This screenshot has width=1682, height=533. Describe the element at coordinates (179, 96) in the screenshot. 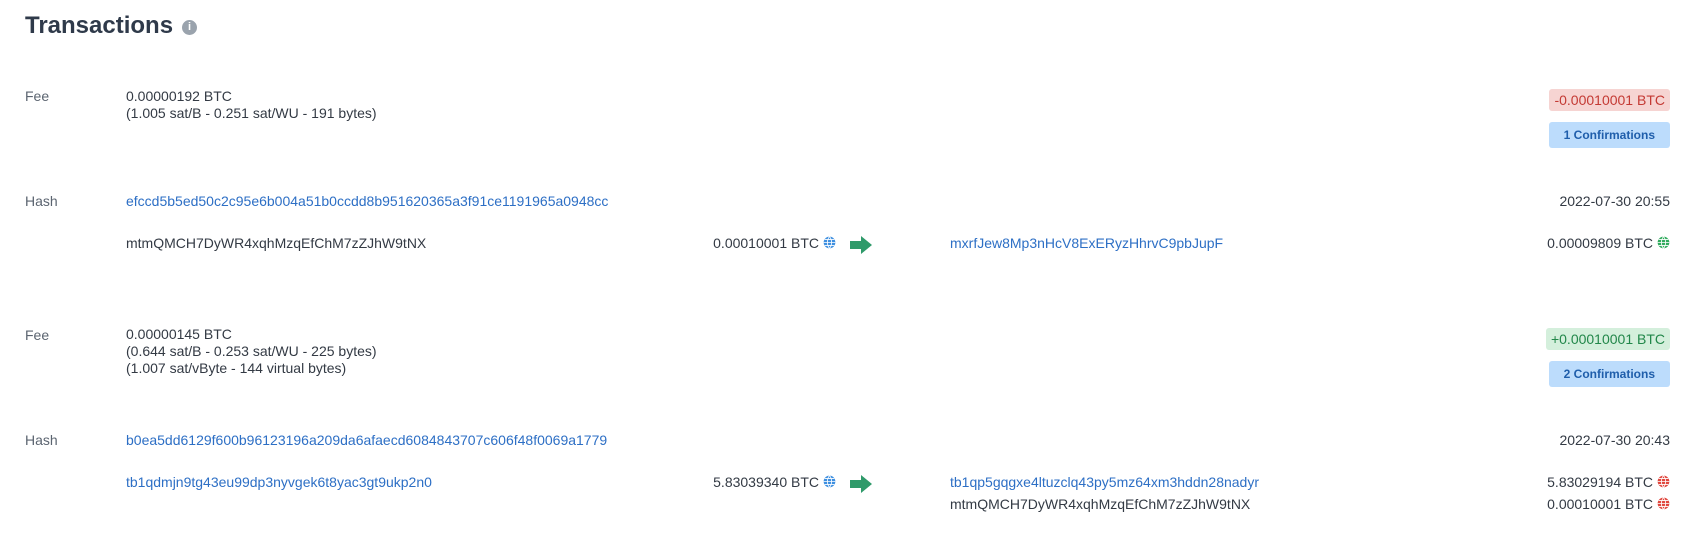

I see `fee-value: 0.00000192 BTC` at that location.